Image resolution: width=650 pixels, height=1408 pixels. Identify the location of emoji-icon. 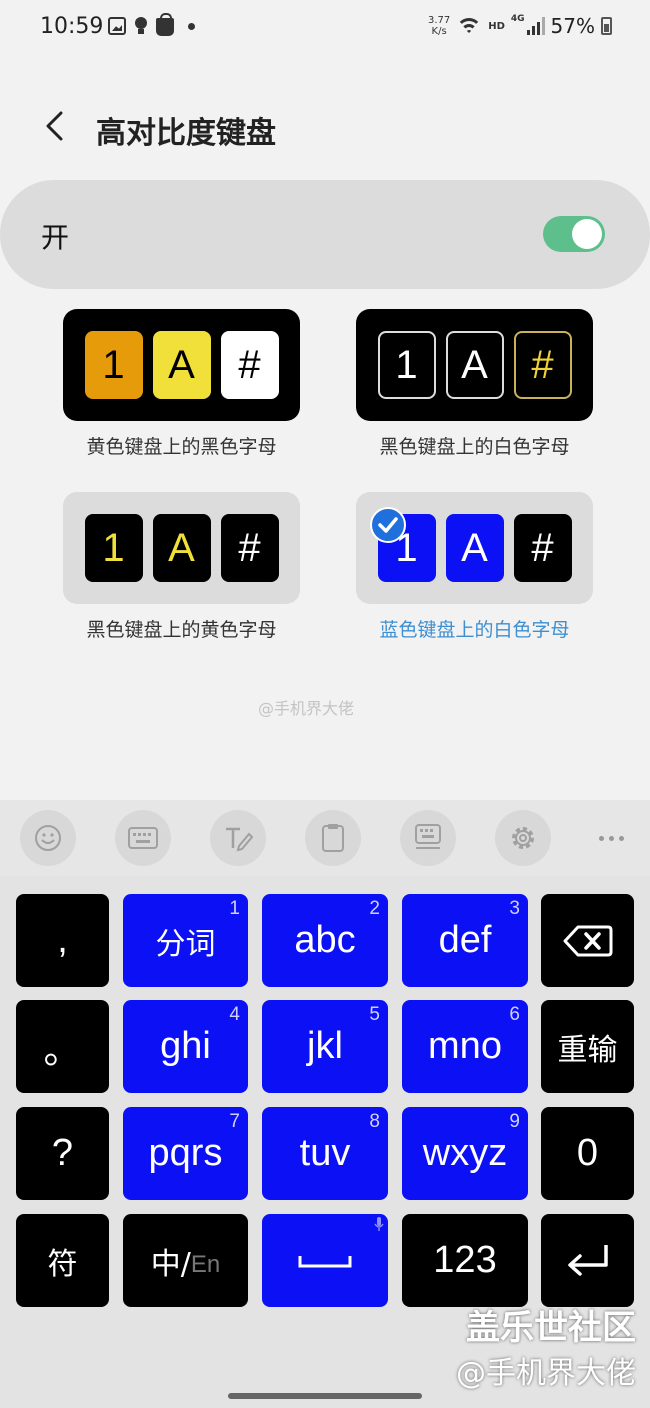
(48, 838).